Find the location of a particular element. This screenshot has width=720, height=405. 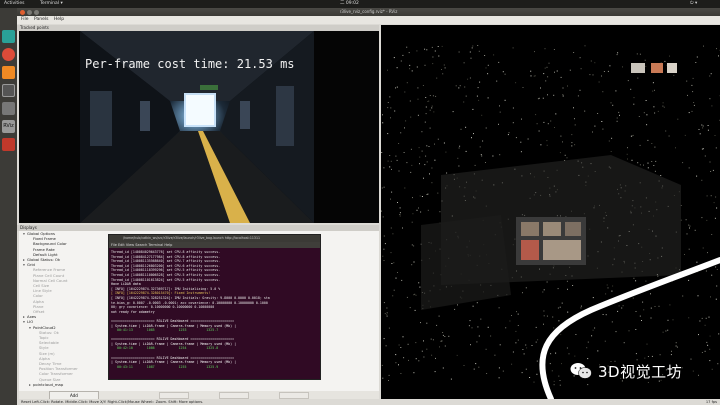

duplicate-display-button is located at coordinates (174, 395).